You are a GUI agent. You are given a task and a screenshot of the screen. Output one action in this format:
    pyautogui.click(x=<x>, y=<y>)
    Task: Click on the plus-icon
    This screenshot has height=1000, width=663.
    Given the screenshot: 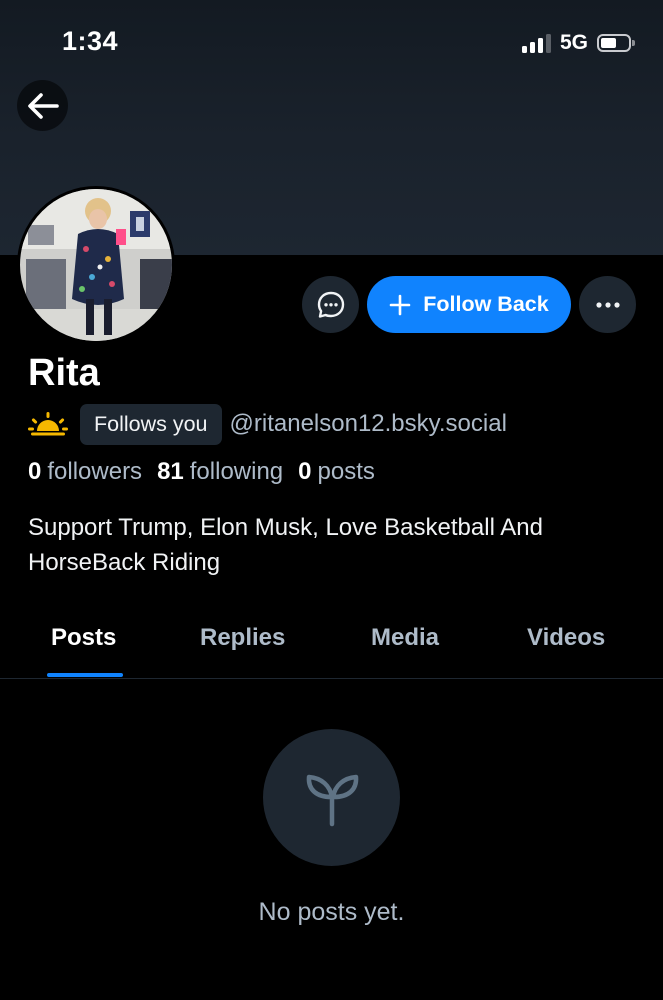 What is the action you would take?
    pyautogui.click(x=400, y=304)
    